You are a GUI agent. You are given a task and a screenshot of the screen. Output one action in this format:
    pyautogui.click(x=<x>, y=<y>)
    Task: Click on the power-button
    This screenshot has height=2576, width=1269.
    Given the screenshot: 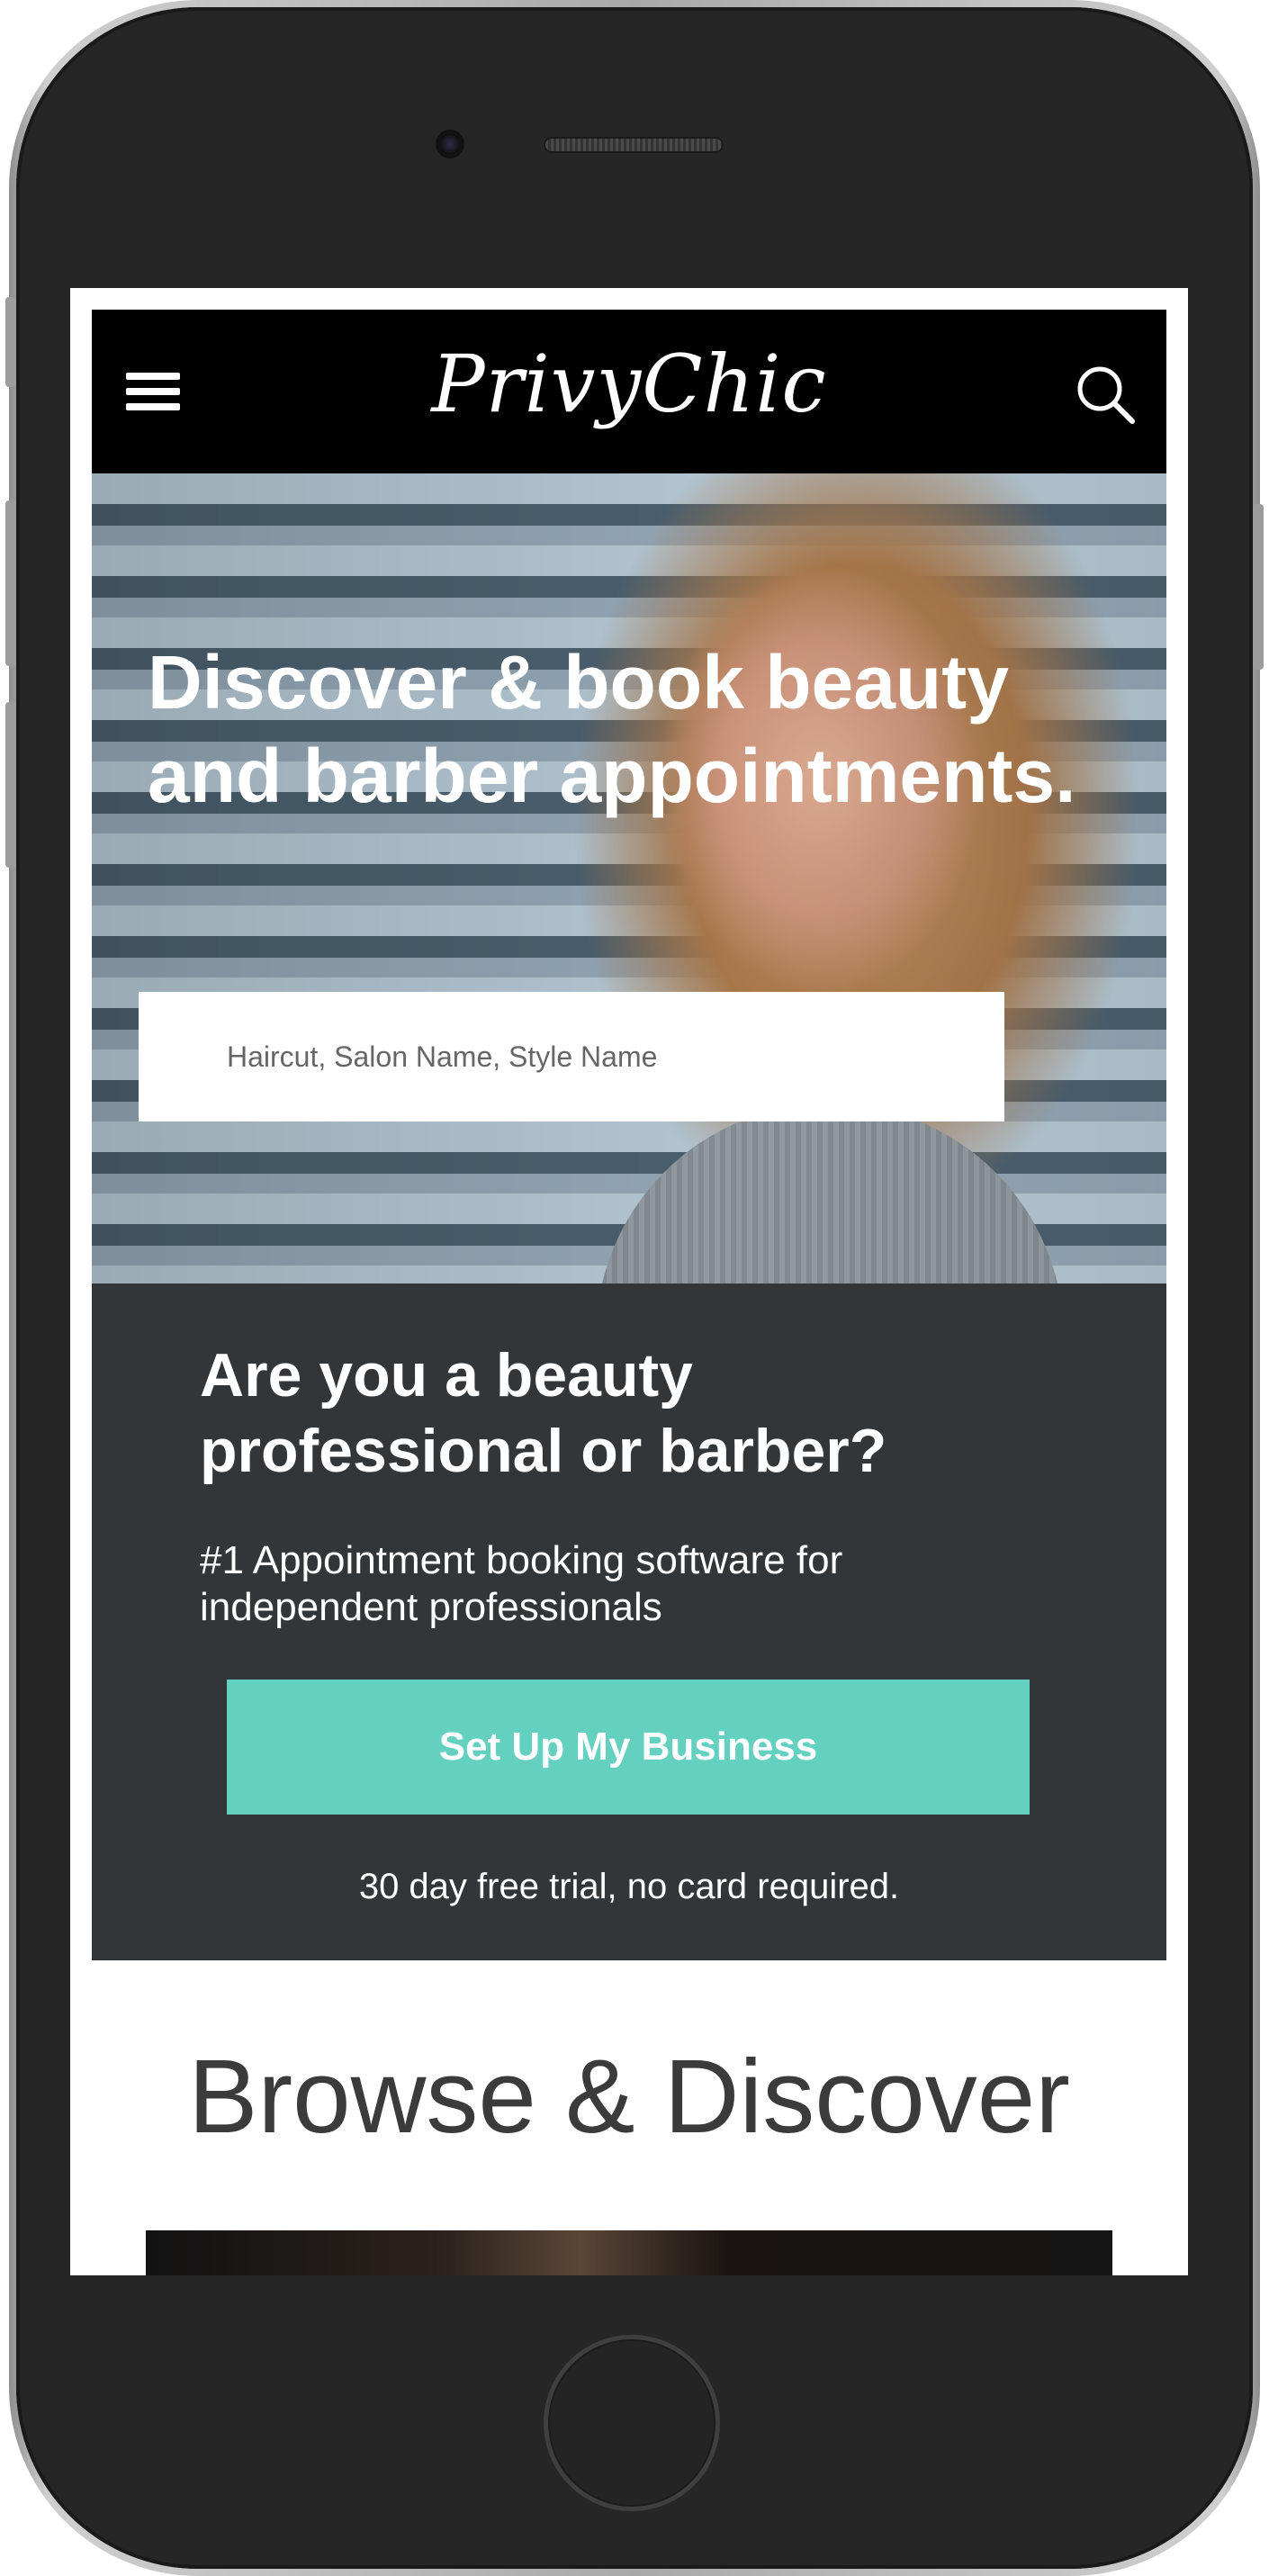 What is the action you would take?
    pyautogui.click(x=1259, y=587)
    